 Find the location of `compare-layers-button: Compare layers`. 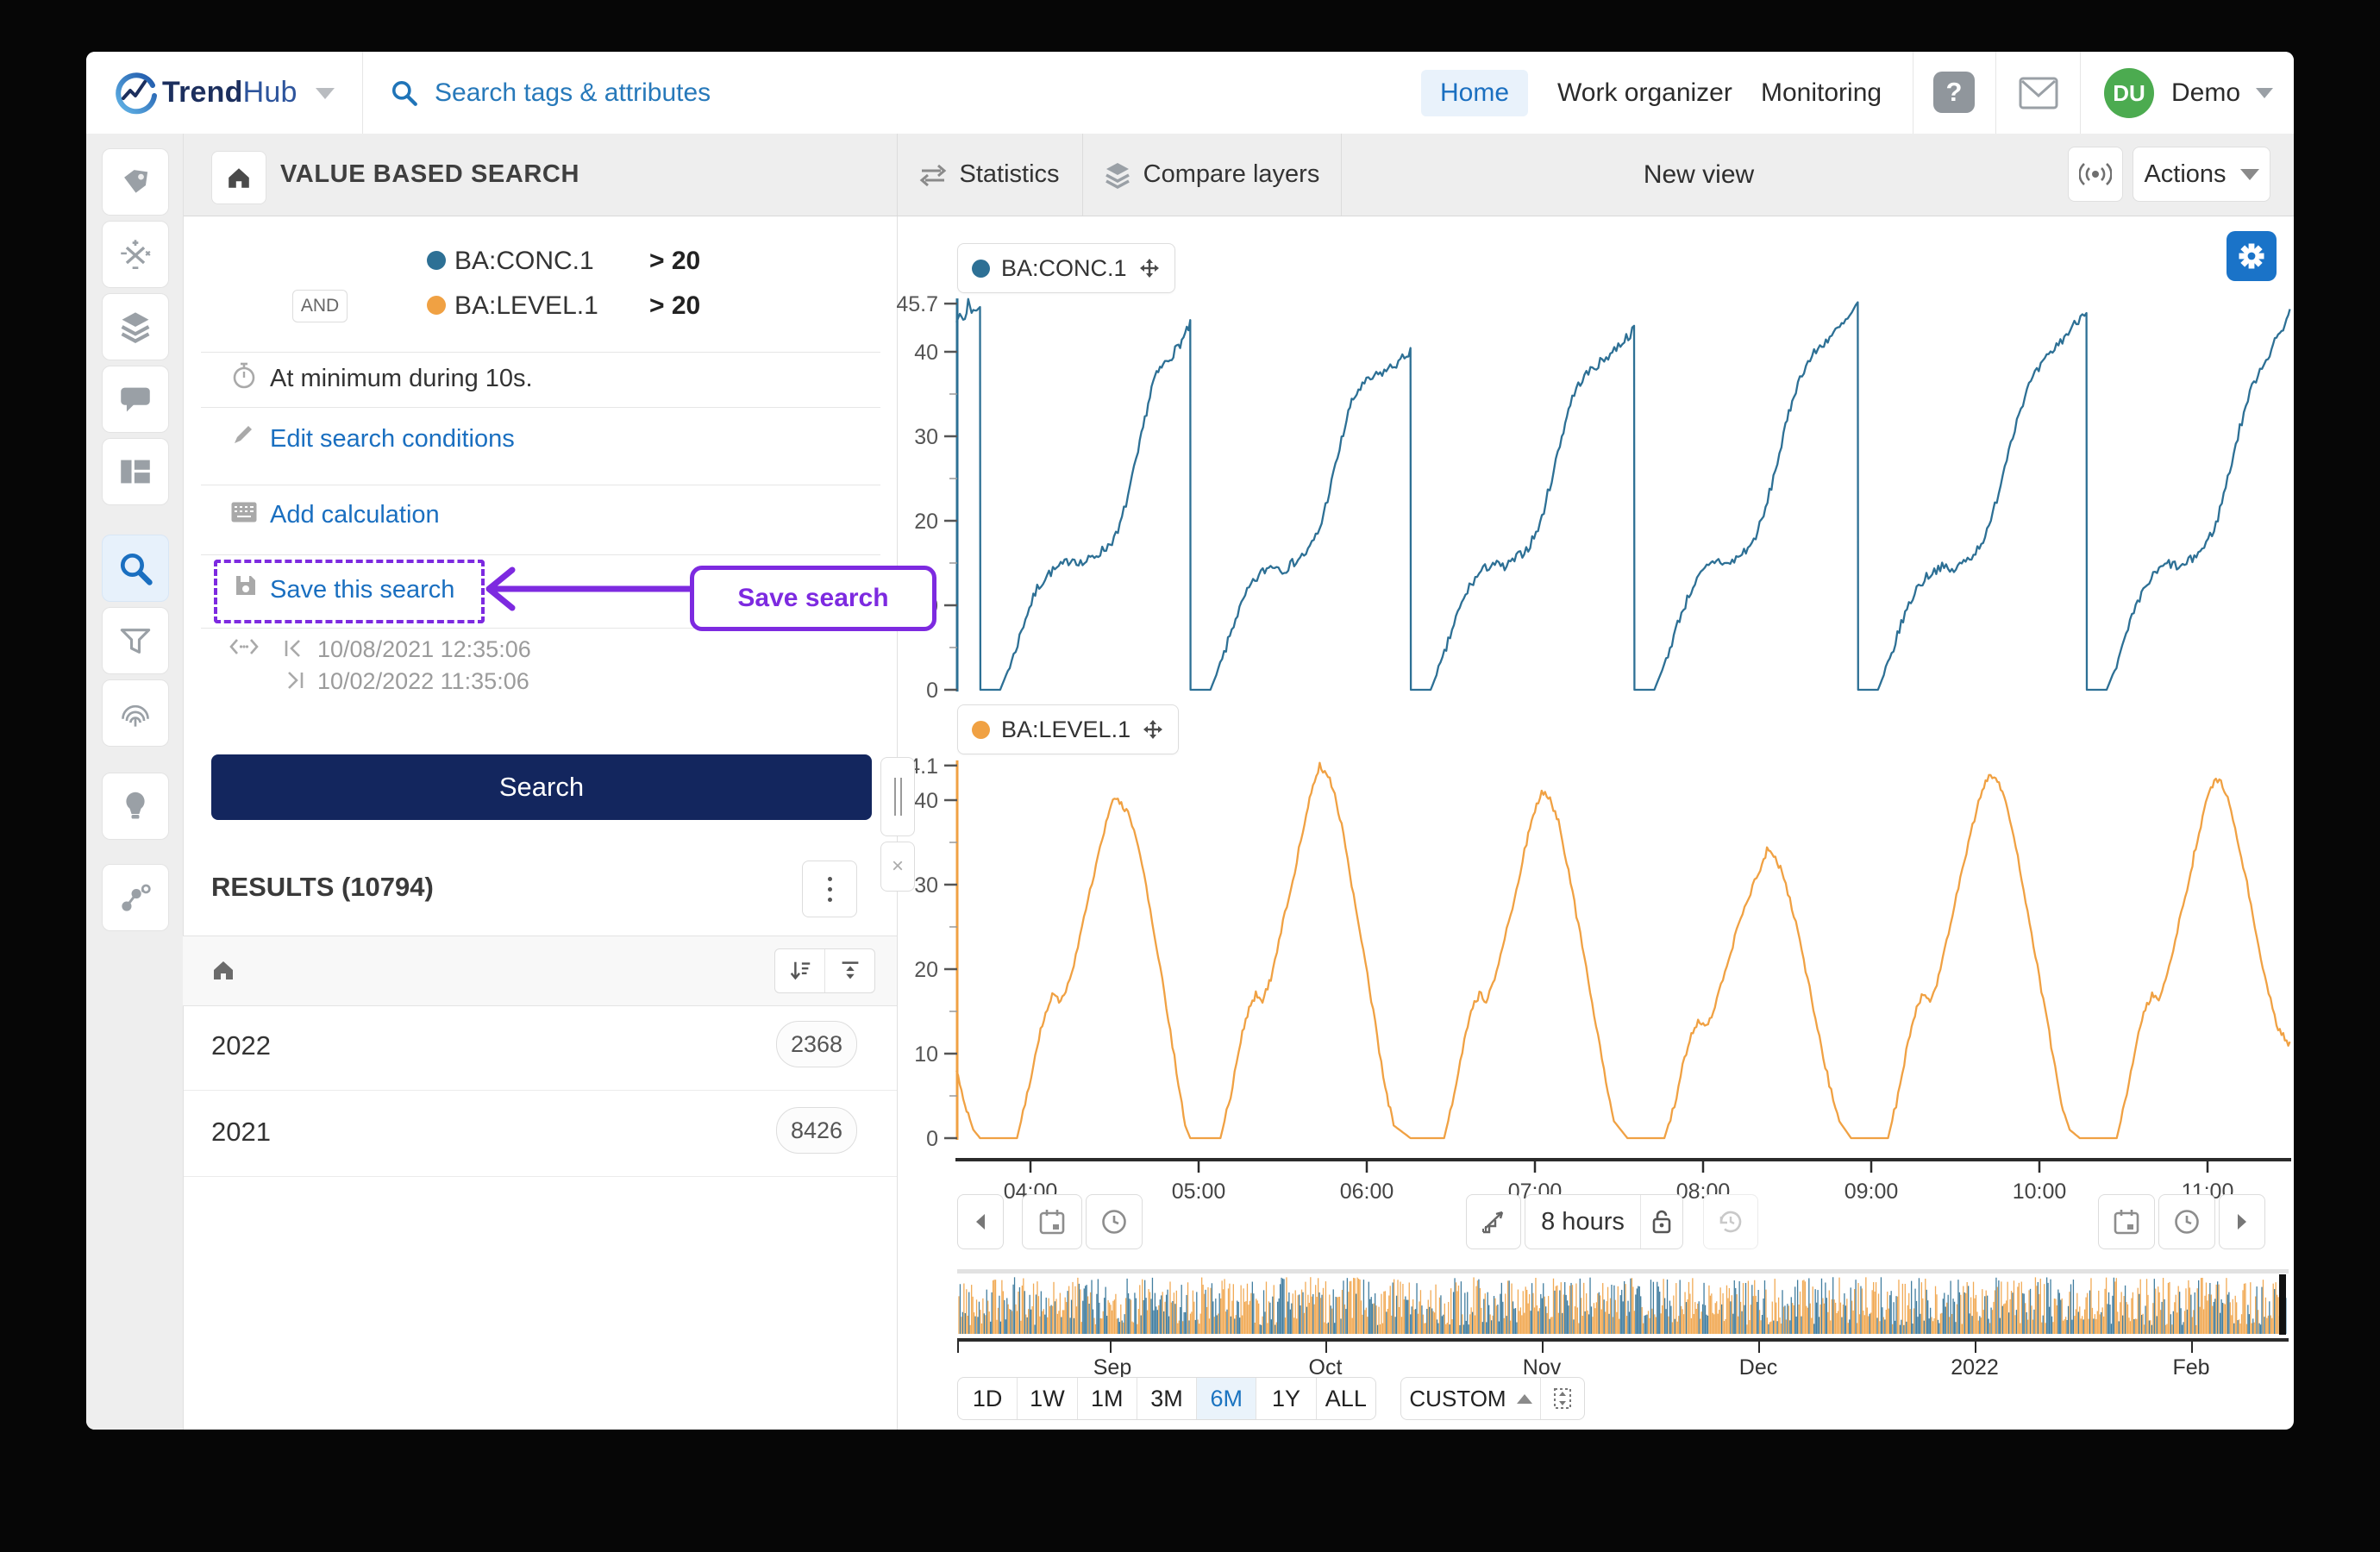

compare-layers-button: Compare layers is located at coordinates (1211, 175).